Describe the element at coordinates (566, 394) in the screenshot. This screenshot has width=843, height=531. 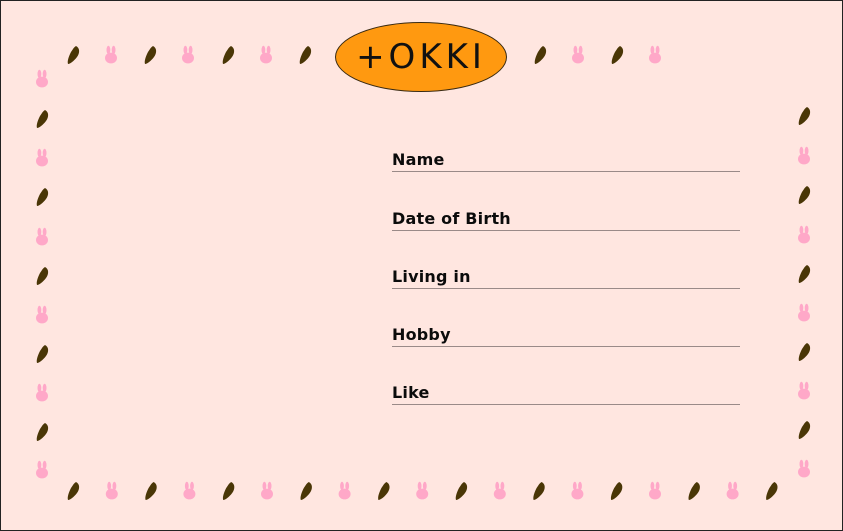
I see `field-like: Like` at that location.